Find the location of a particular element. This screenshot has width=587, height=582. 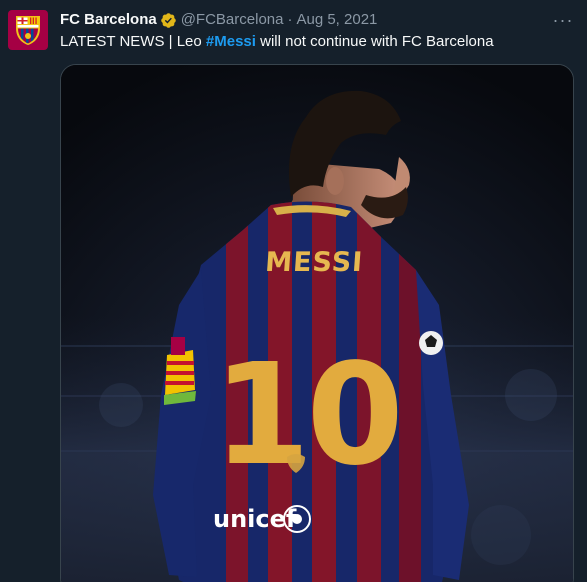

avatar is located at coordinates (28, 30).